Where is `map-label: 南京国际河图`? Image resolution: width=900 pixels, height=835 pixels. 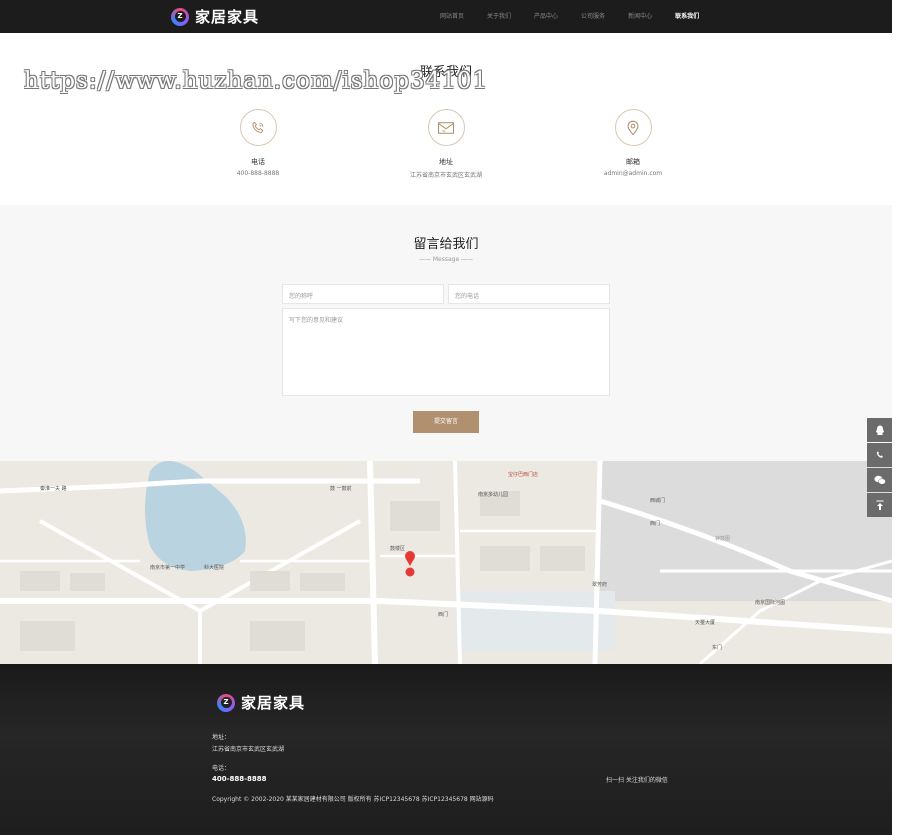 map-label: 南京国际河图 is located at coordinates (770, 603).